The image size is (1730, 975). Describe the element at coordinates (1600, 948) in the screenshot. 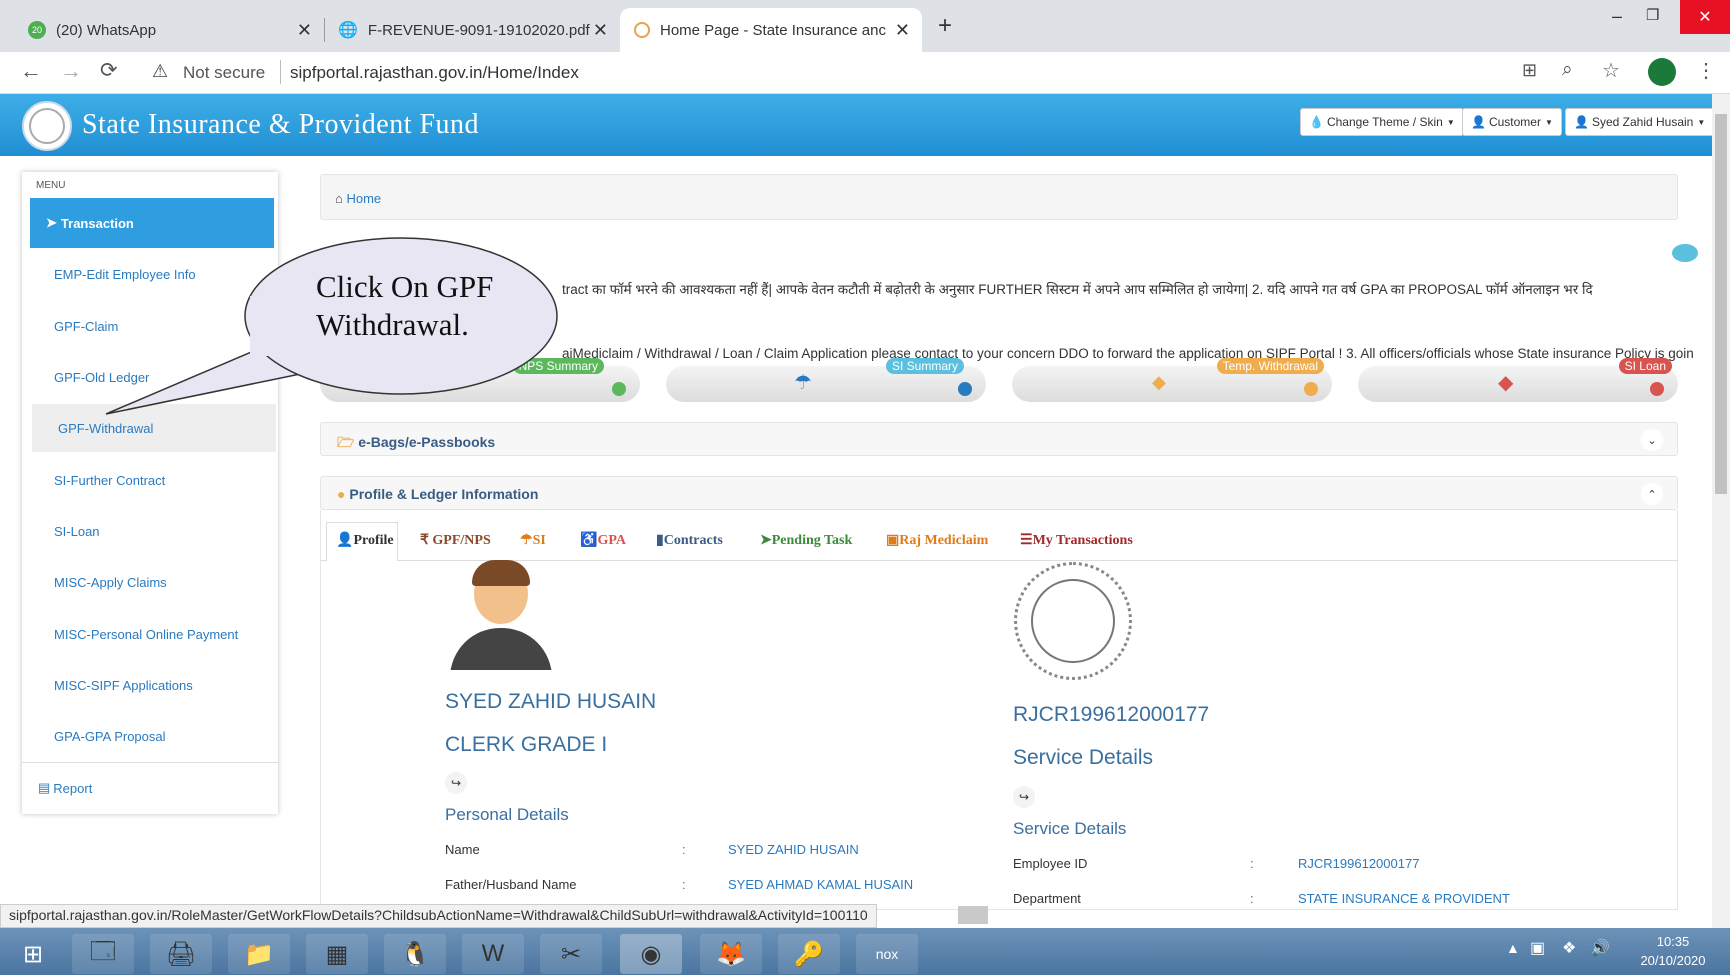

I see `volume-icon: 🔊` at that location.